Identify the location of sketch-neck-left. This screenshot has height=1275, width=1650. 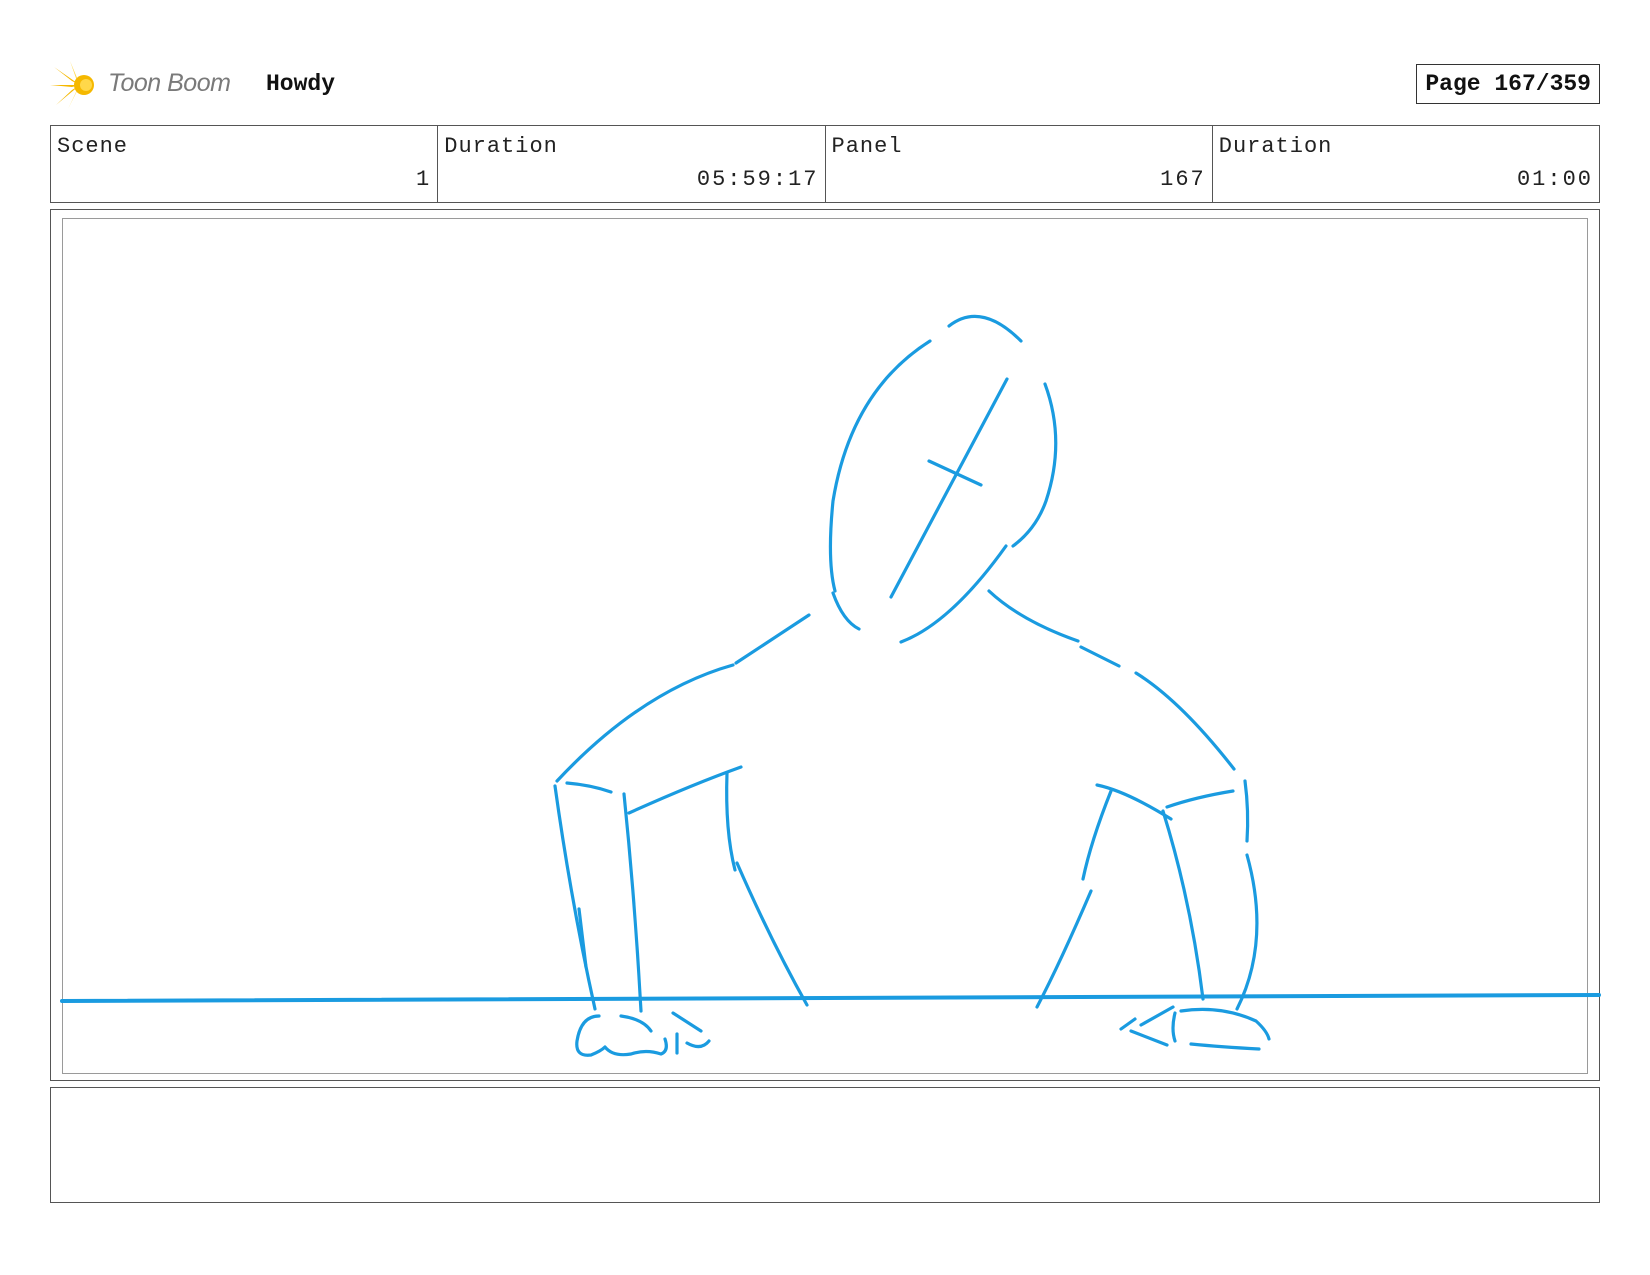
(772, 639).